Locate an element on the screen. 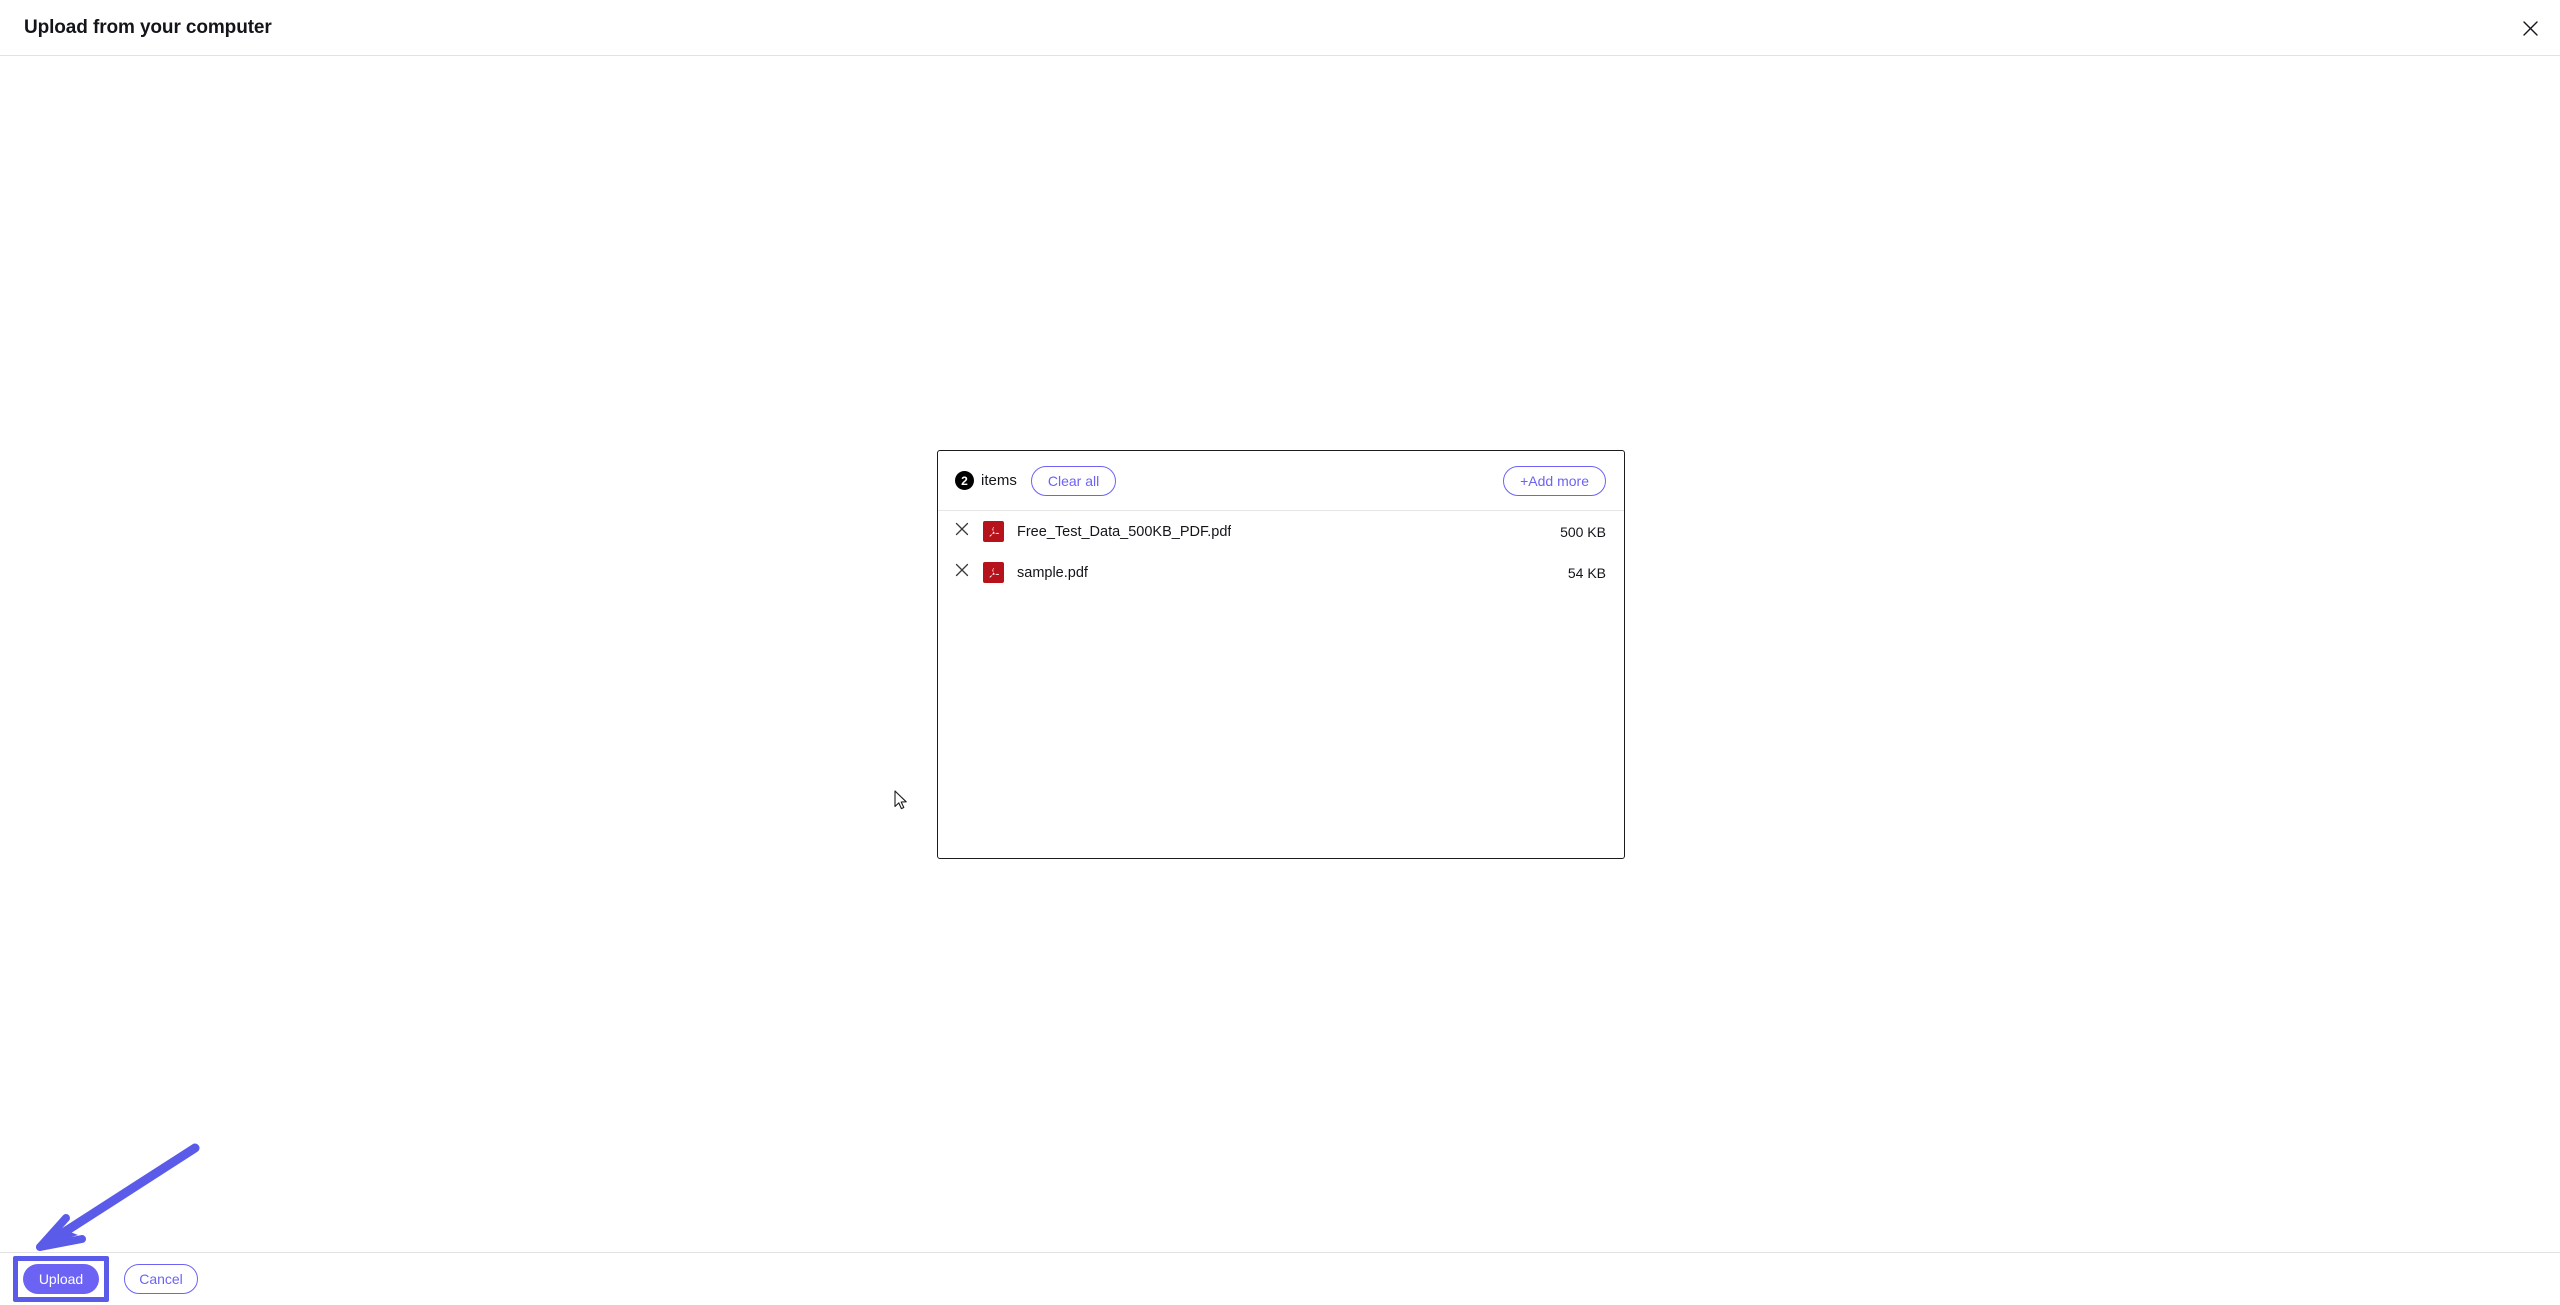 The image size is (2560, 1305). file-name: sample.pdf is located at coordinates (1052, 572).